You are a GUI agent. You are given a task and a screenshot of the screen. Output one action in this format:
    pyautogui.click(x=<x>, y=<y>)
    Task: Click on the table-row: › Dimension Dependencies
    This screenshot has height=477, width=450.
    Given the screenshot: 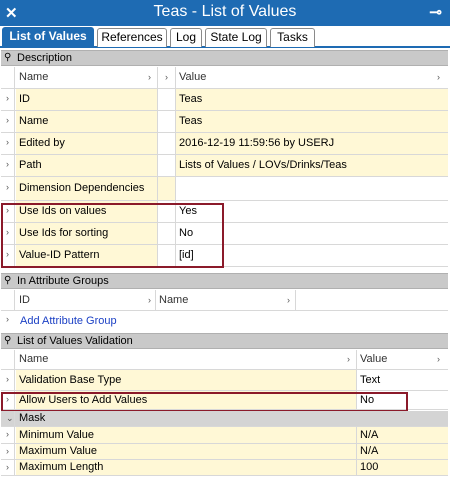 What is the action you would take?
    pyautogui.click(x=224, y=189)
    